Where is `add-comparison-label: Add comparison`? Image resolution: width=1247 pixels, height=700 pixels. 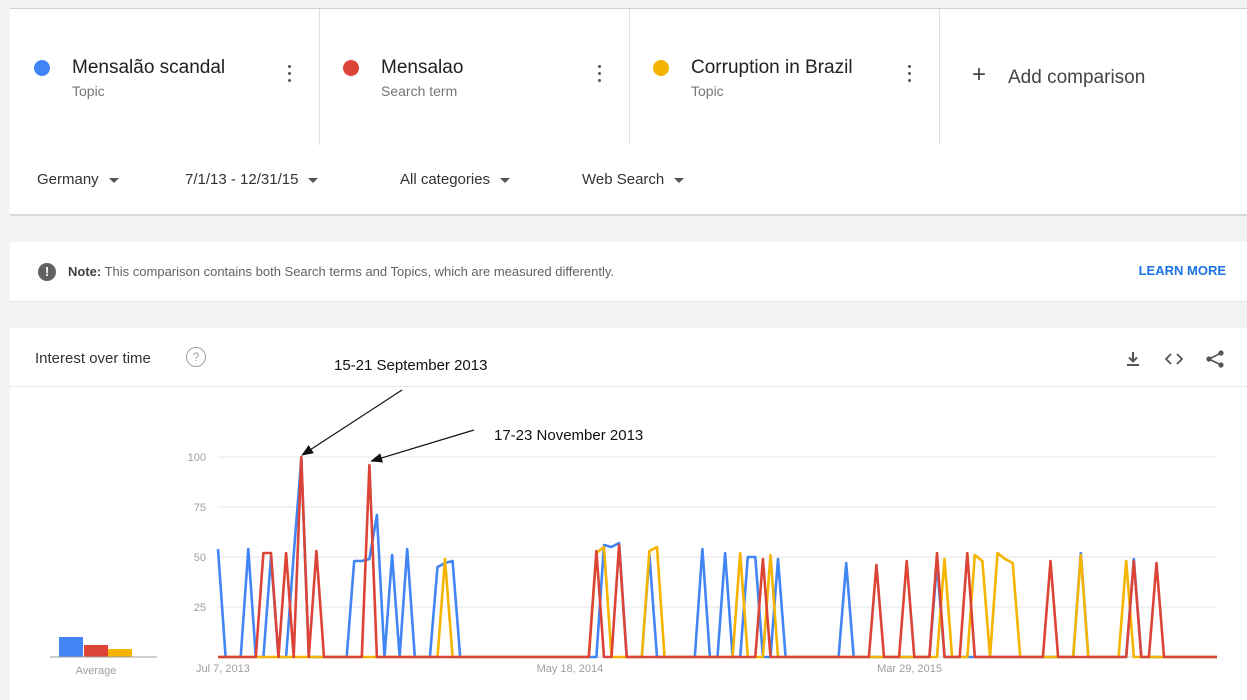
add-comparison-label: Add comparison is located at coordinates (1077, 77).